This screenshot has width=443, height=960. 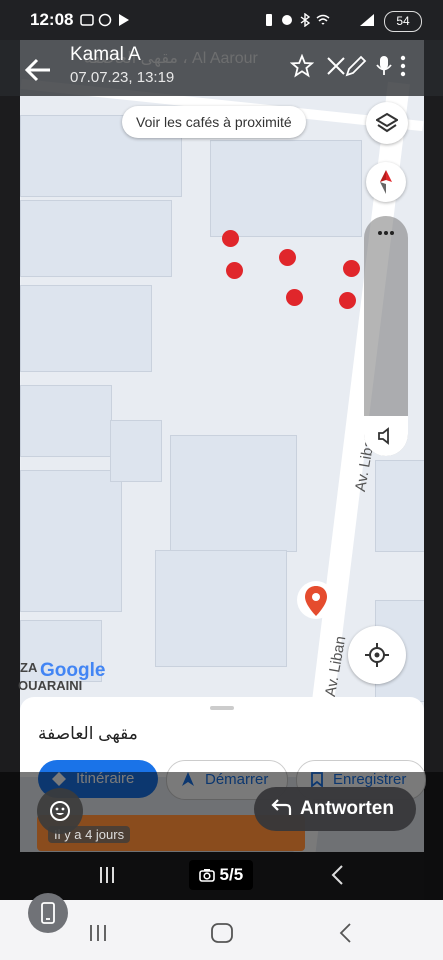 I want to click on image-counter-text: 5/5, so click(x=231, y=874).